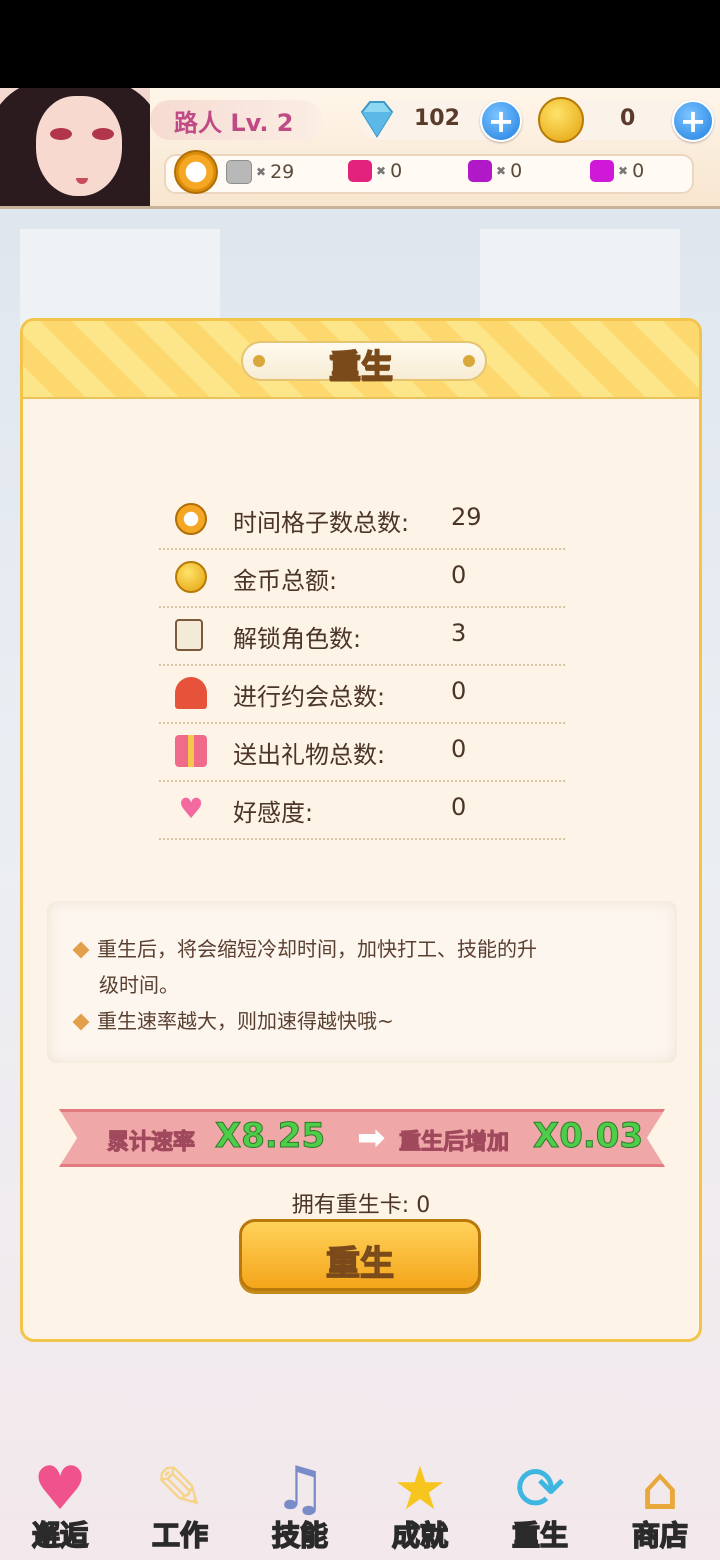 This screenshot has height=1560, width=720. I want to click on stat-row: ♥ 好感度: 0, so click(362, 810).